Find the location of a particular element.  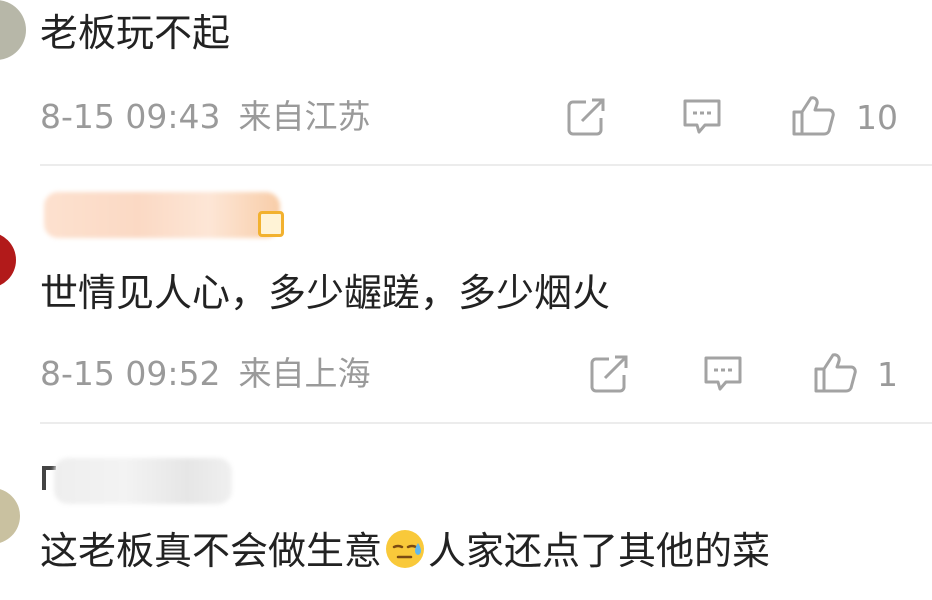

like-count: 1 is located at coordinates (887, 374).